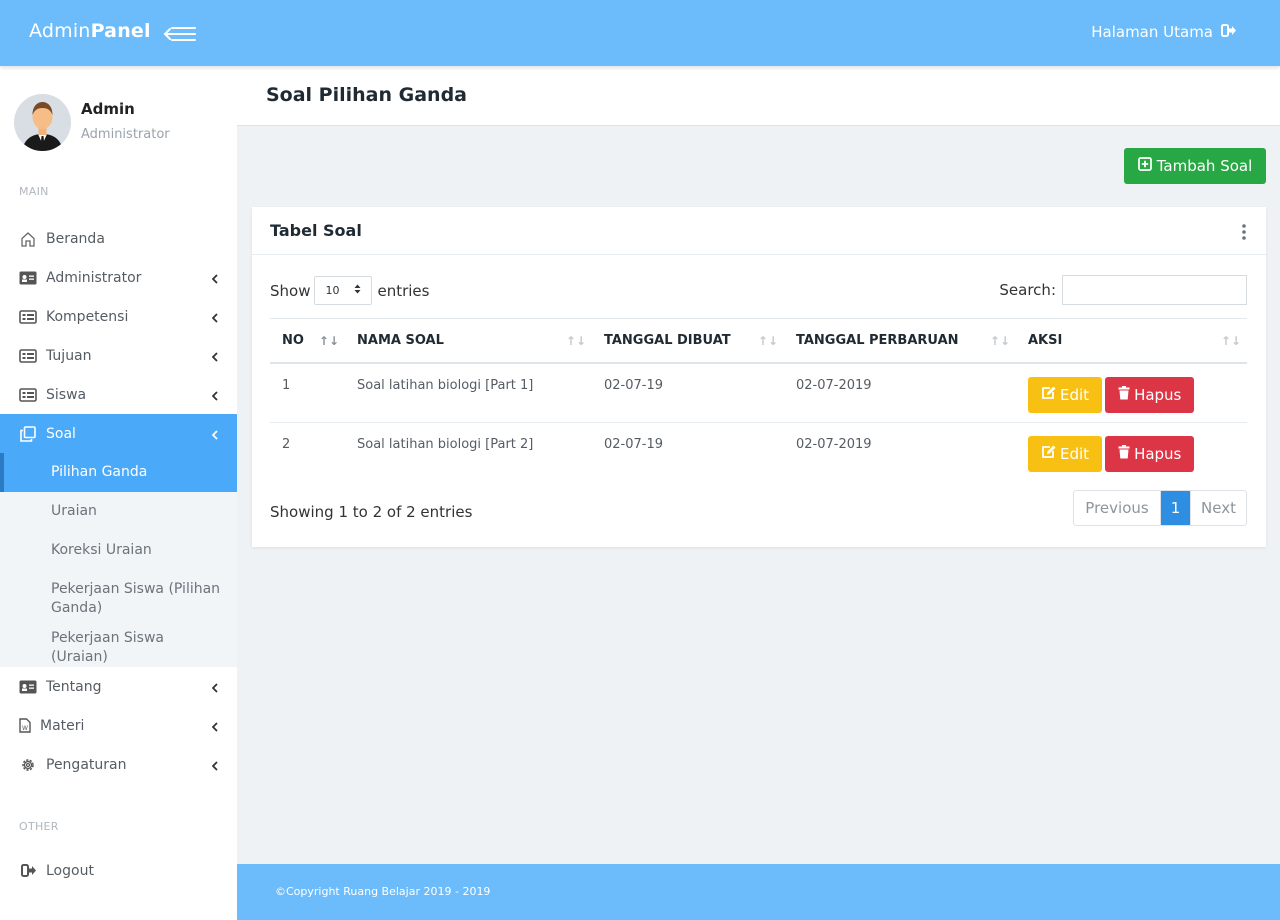  Describe the element at coordinates (1204, 166) in the screenshot. I see `add-question-label: Tambah Soal` at that location.